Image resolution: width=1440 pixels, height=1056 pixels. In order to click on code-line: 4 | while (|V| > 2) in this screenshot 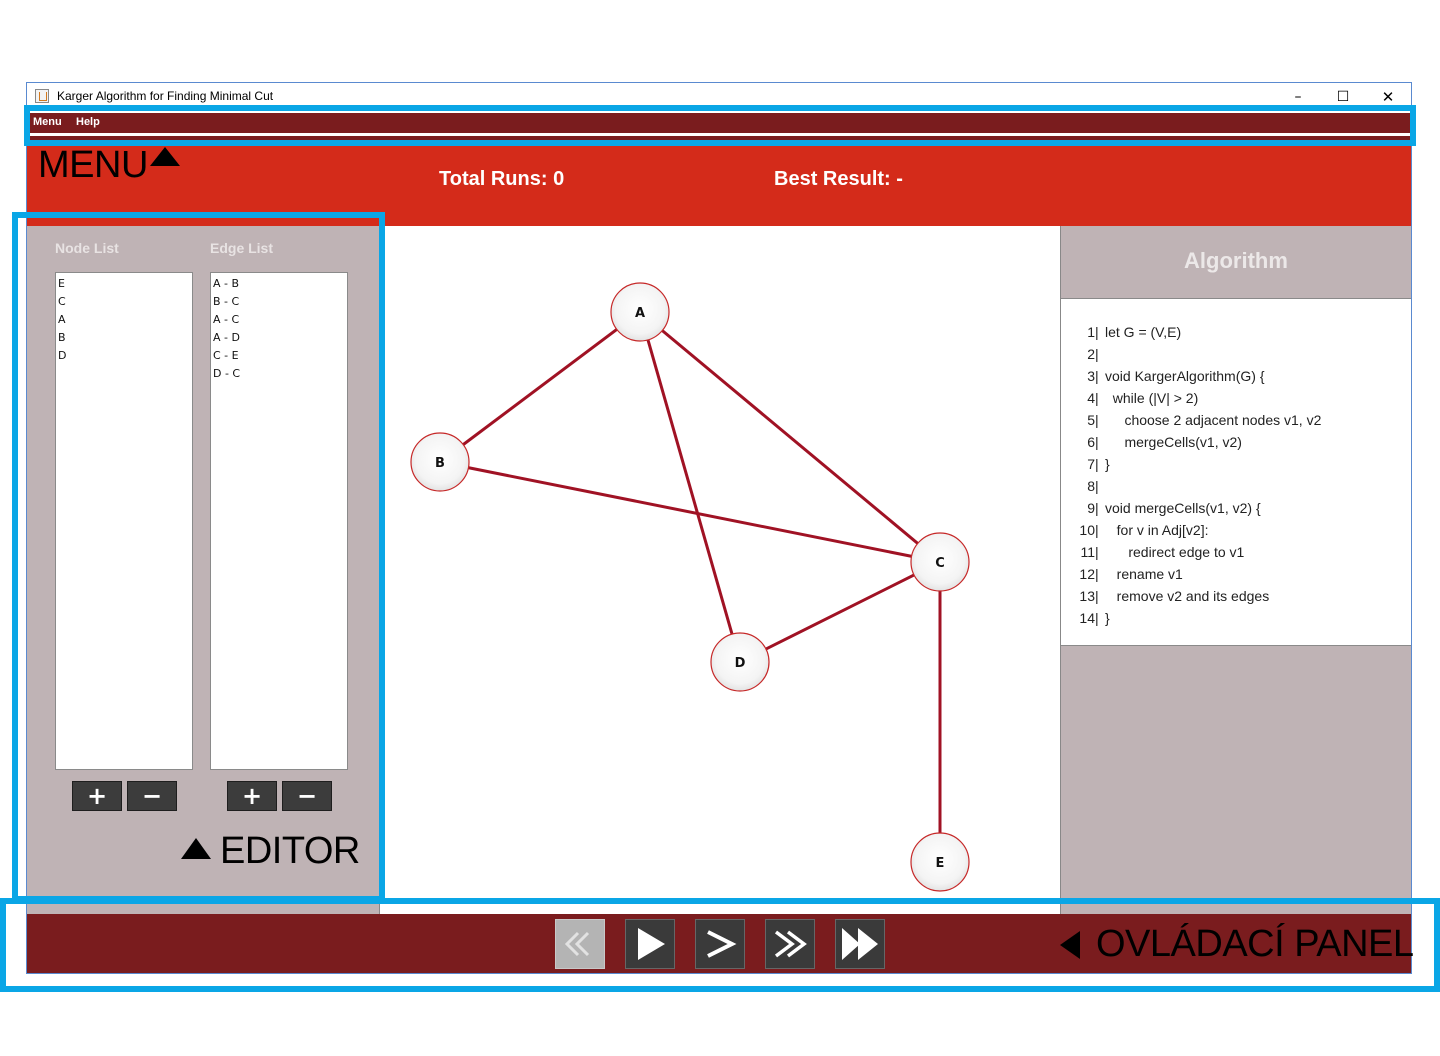, I will do `click(1236, 398)`.